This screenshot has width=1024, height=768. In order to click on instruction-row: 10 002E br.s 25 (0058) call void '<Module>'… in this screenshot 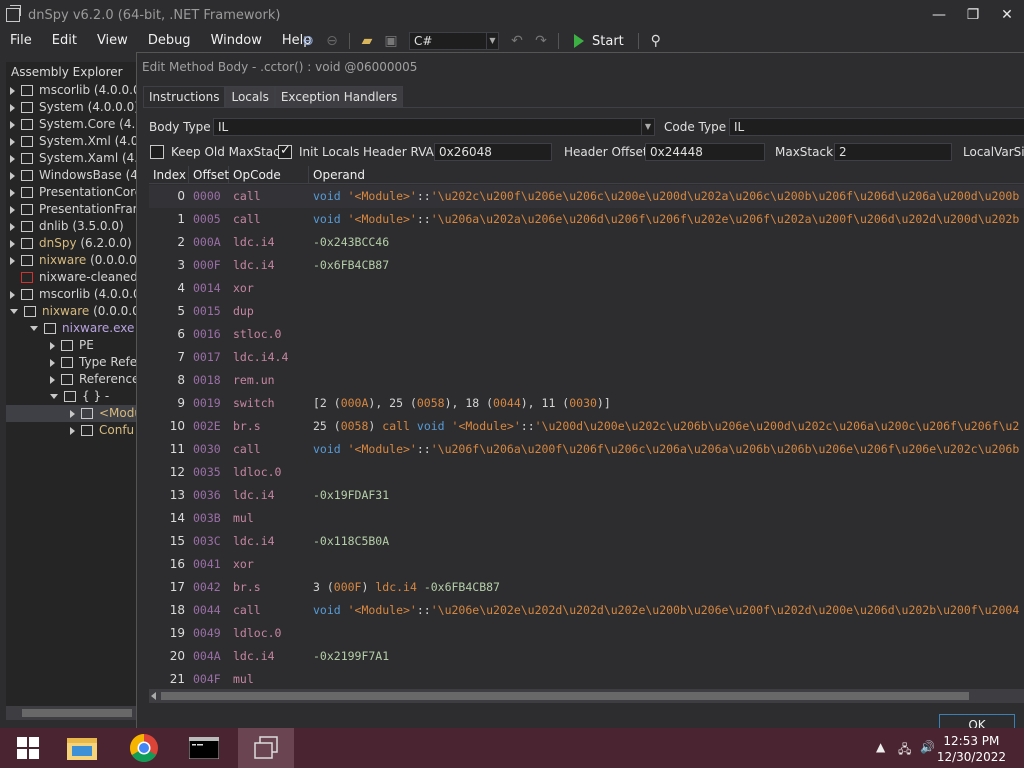, I will do `click(586, 426)`.